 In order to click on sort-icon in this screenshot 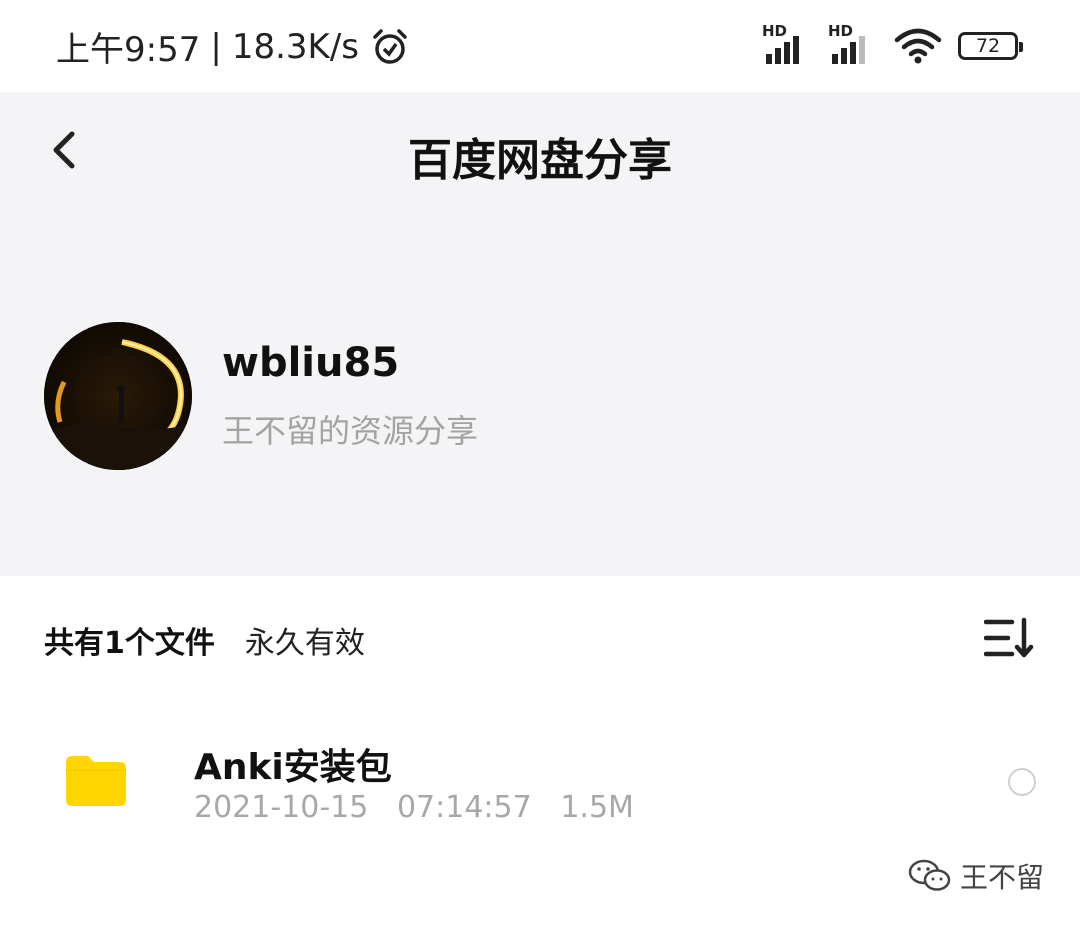, I will do `click(1009, 637)`.